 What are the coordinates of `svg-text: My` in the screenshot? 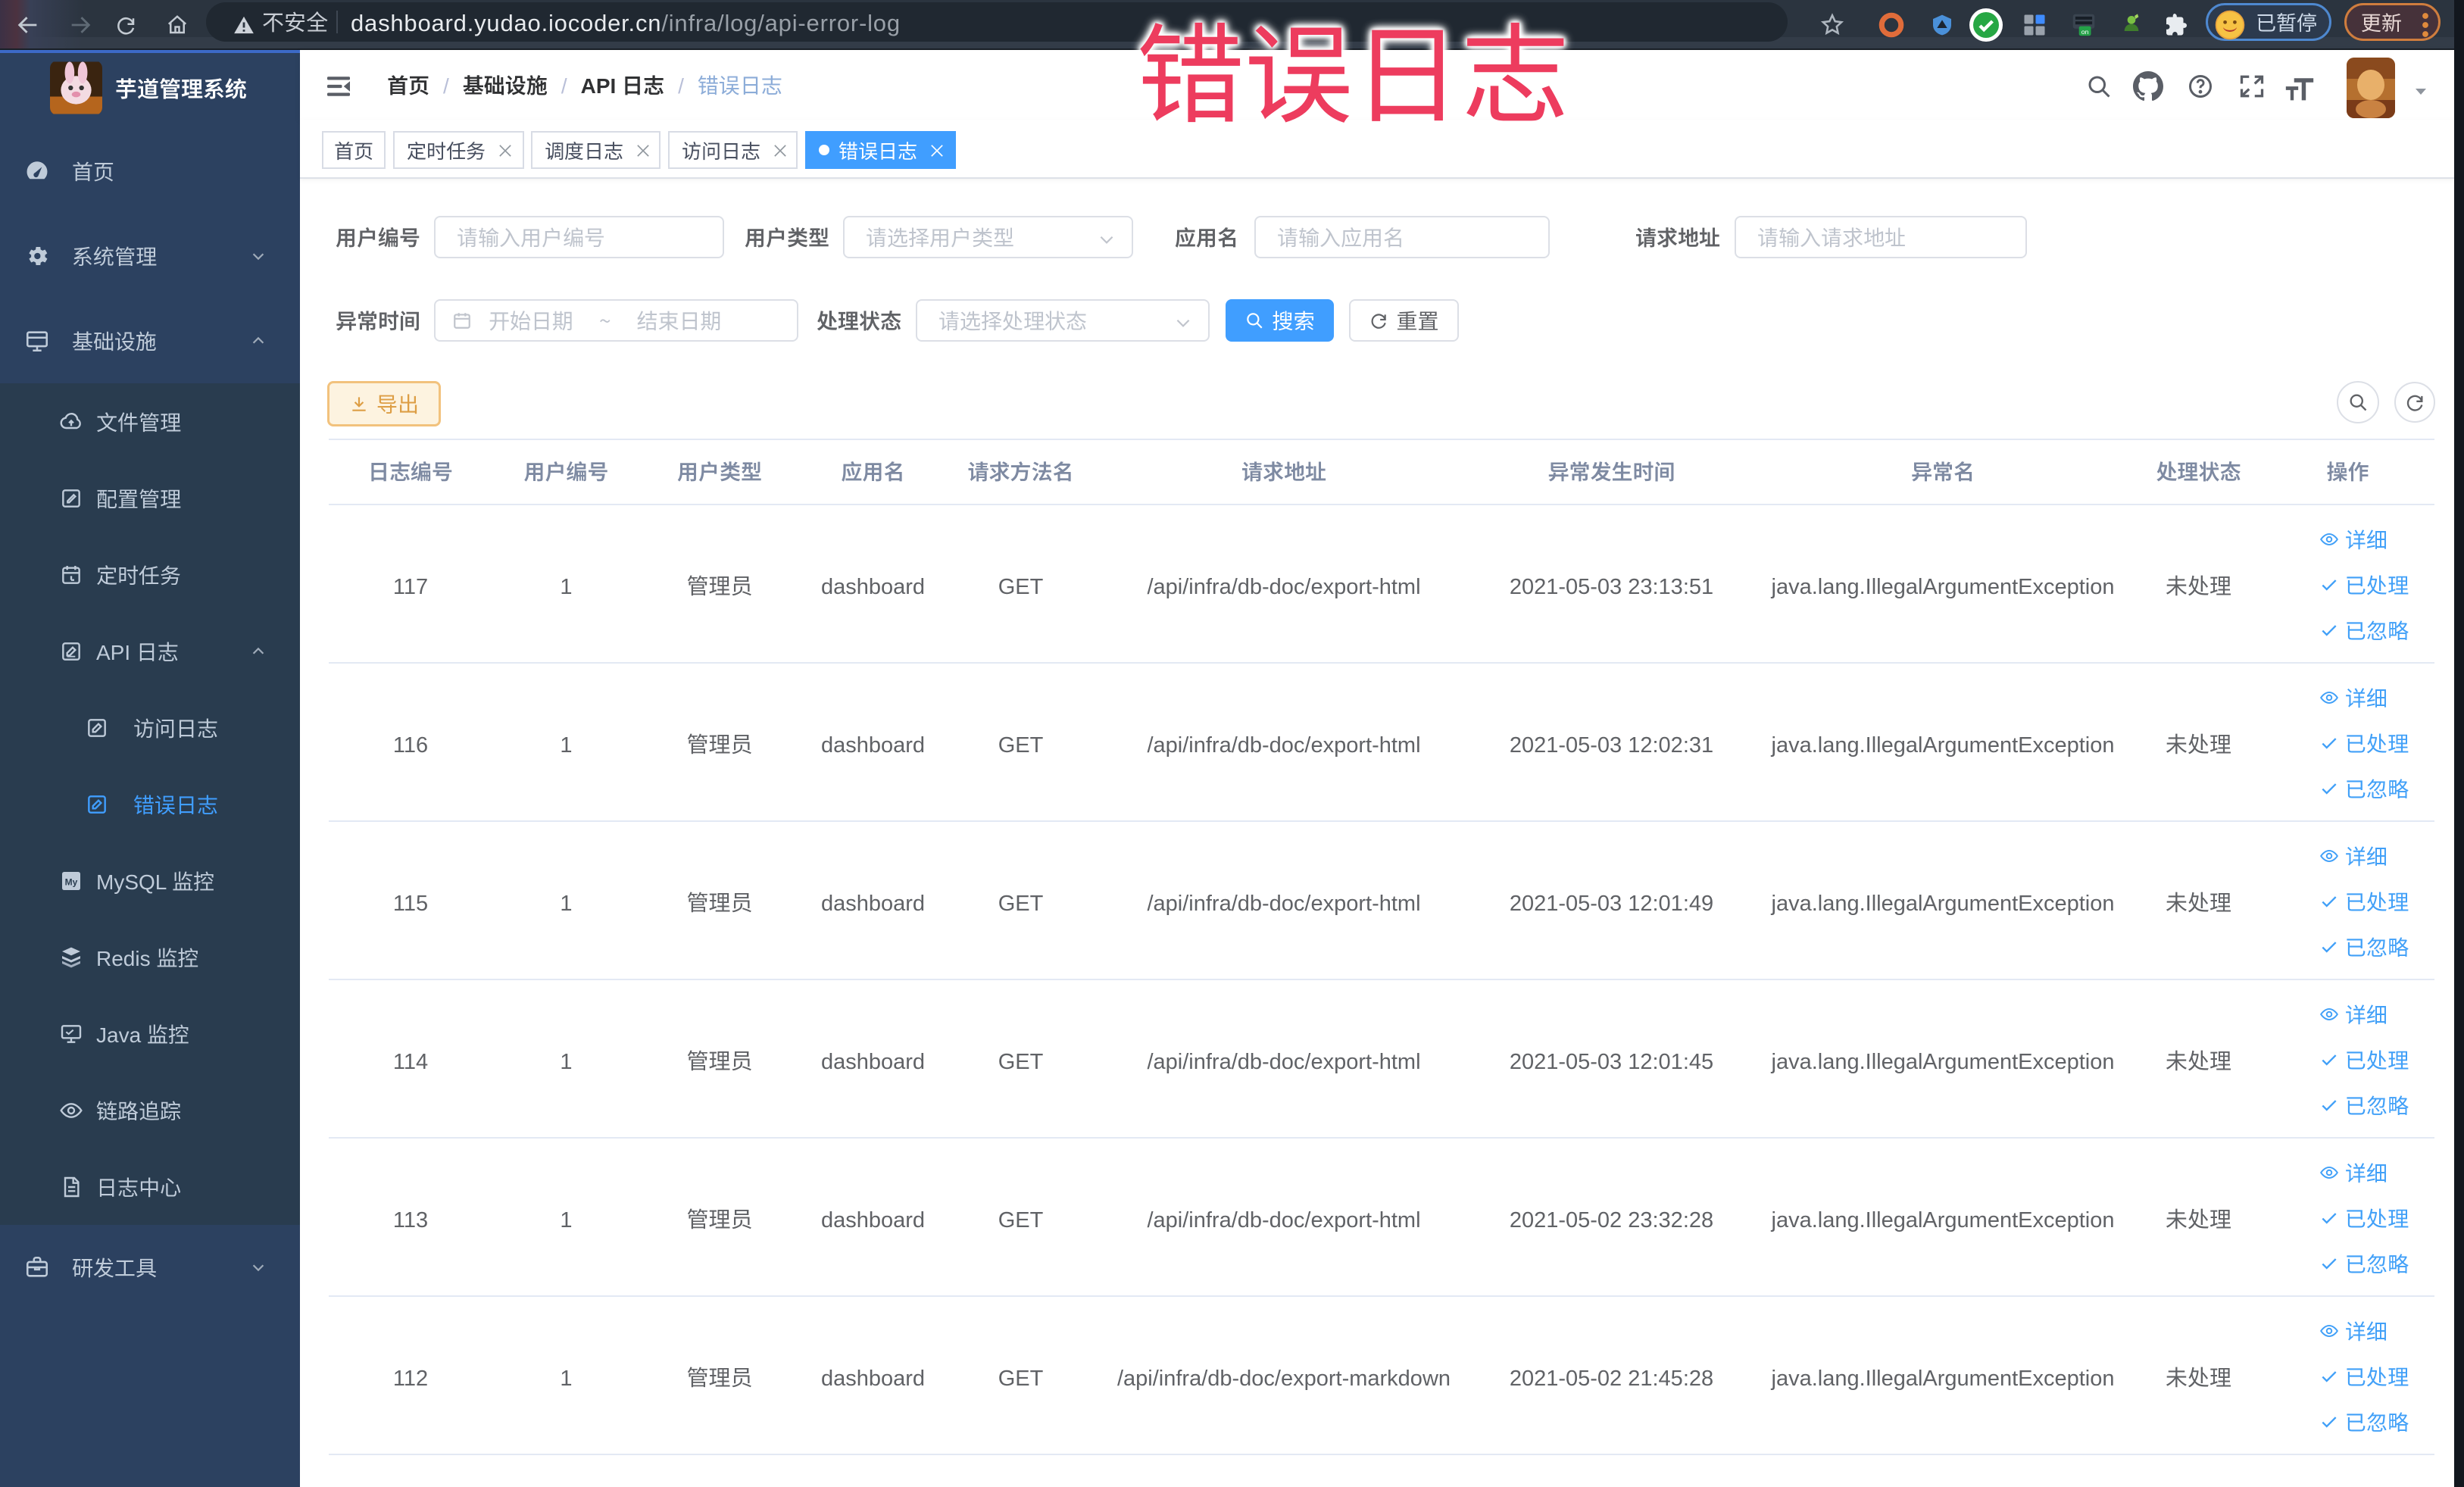 It's located at (71, 881).